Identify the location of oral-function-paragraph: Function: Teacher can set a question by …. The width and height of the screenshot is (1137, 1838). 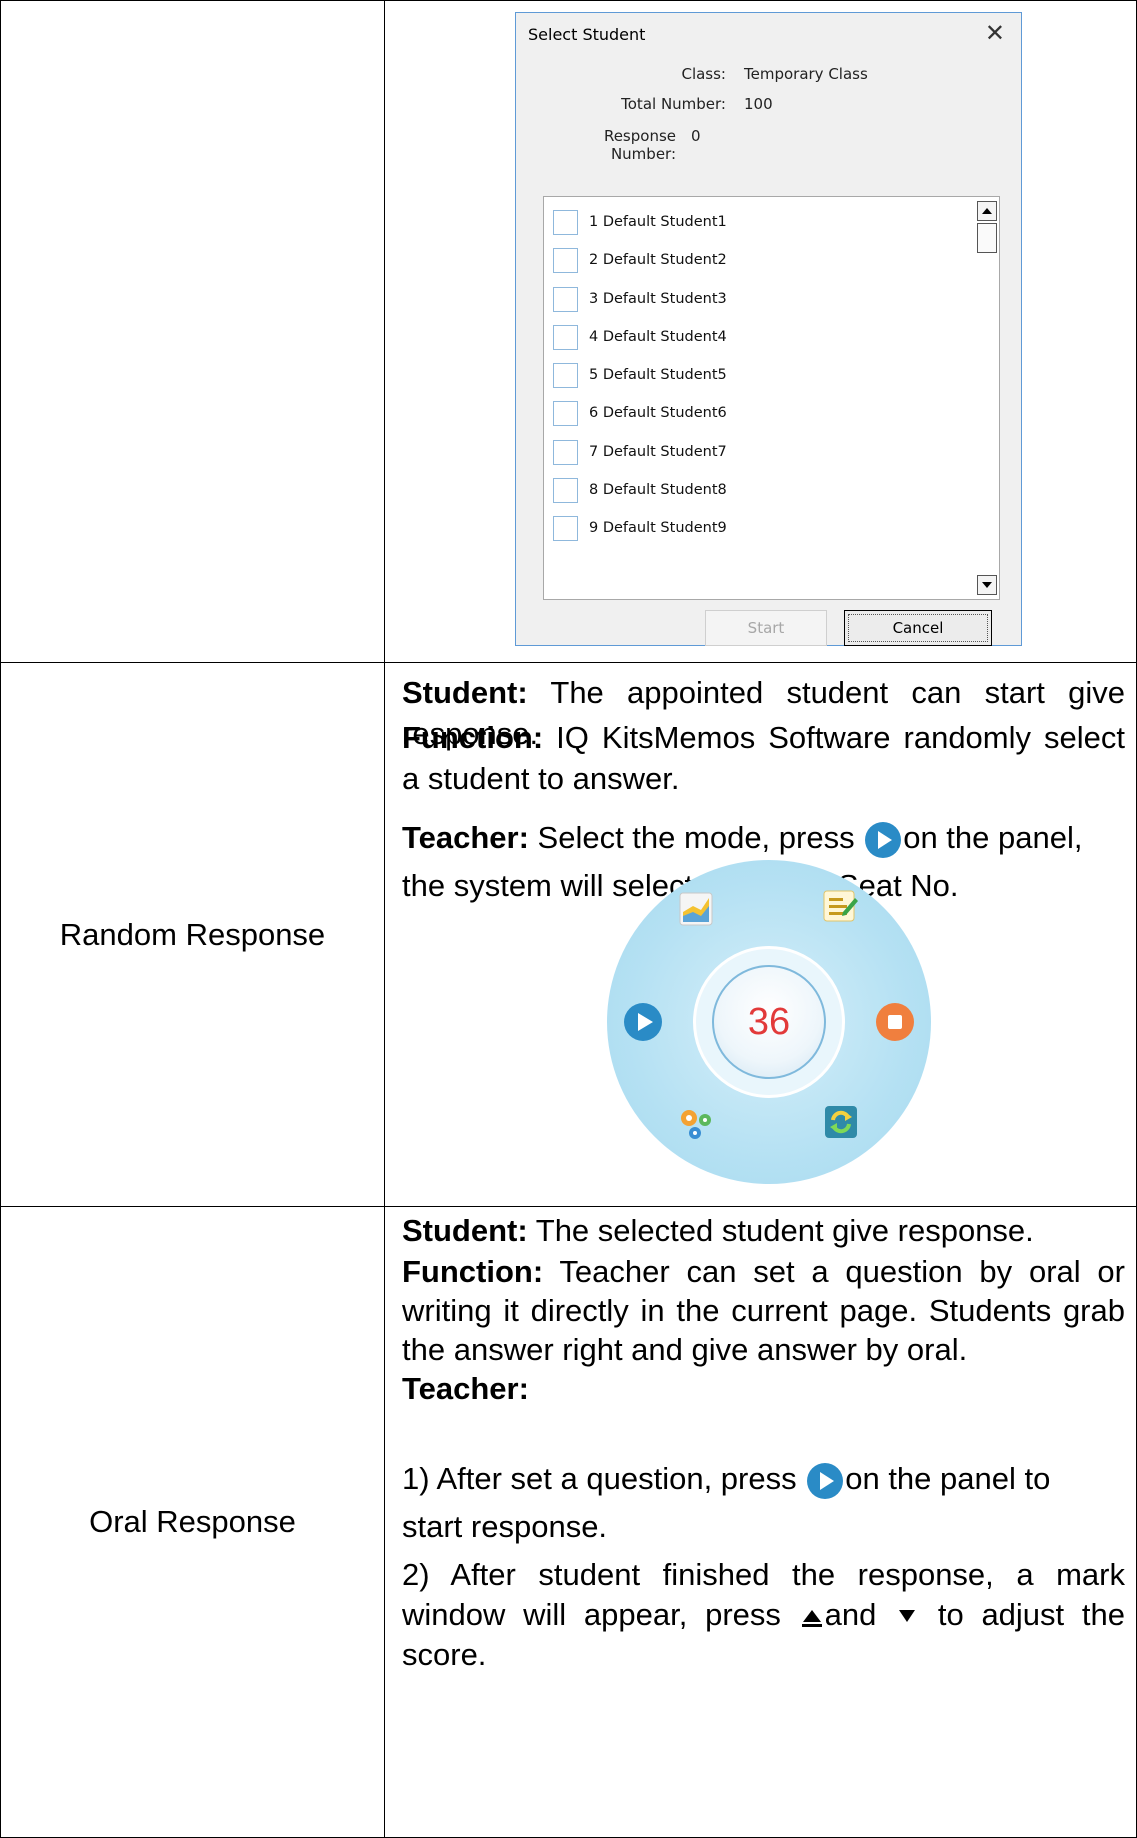
(763, 1330).